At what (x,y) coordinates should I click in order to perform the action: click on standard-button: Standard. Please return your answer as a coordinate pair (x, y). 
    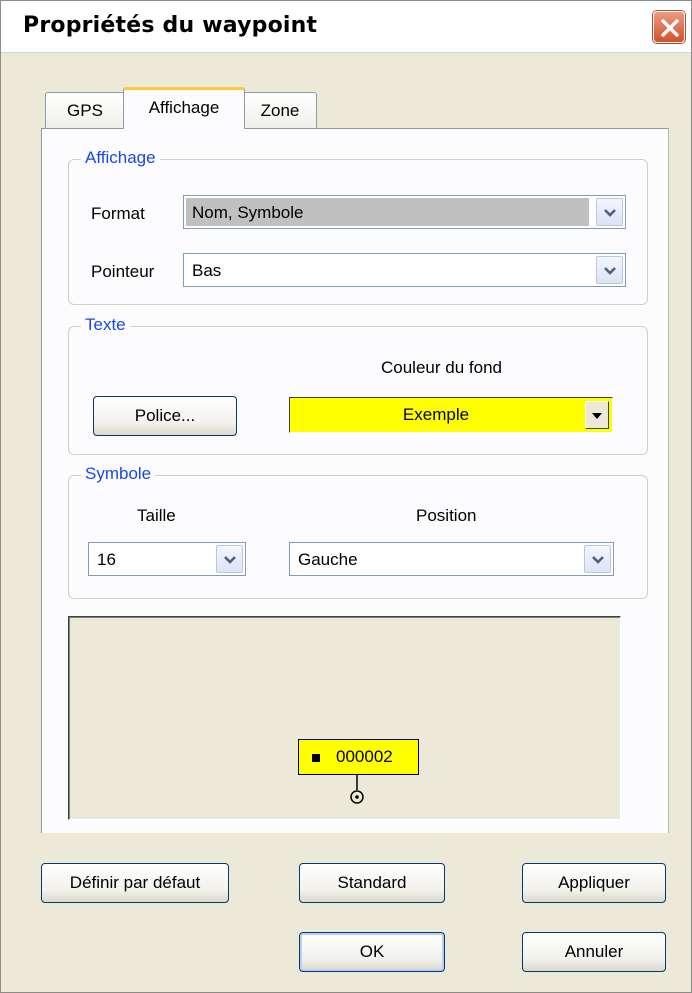
    Looking at the image, I should click on (372, 883).